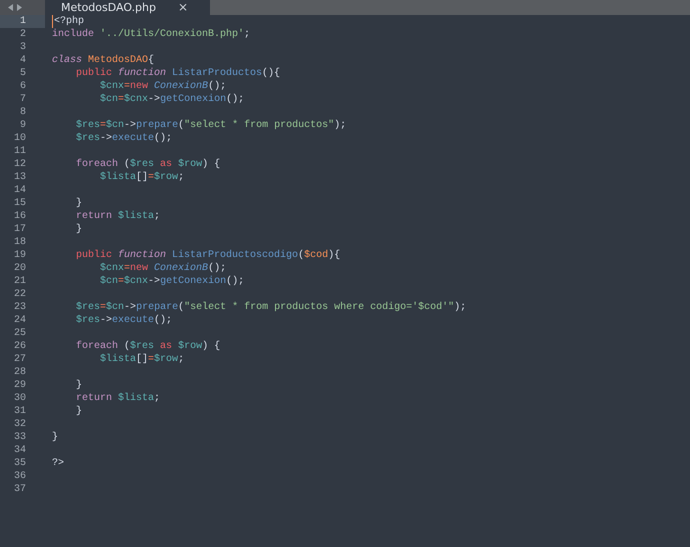 The height and width of the screenshot is (547, 690). I want to click on line-number: 29, so click(19, 385).